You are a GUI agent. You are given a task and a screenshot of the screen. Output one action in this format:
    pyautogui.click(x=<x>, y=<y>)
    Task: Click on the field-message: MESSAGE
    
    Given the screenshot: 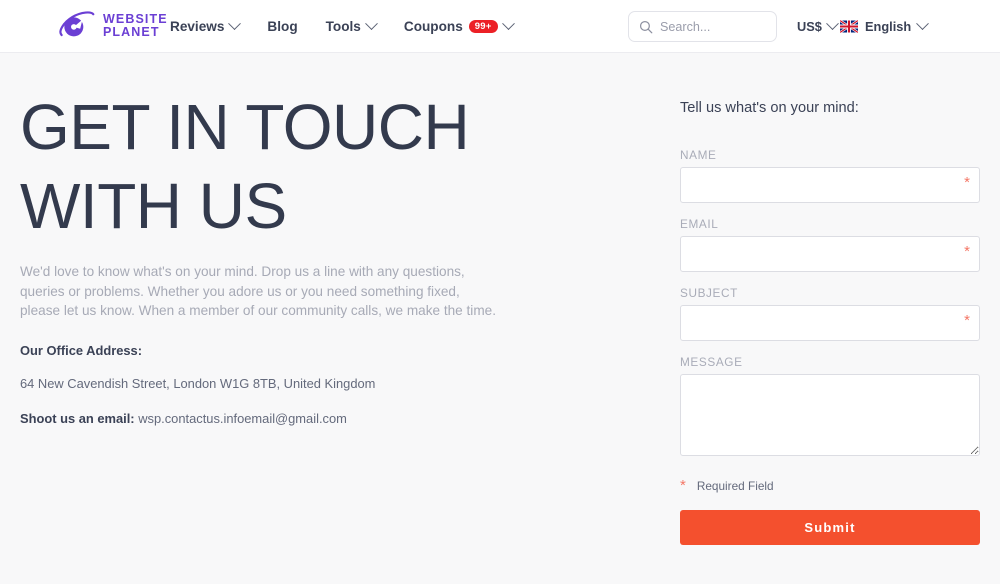 What is the action you would take?
    pyautogui.click(x=830, y=405)
    